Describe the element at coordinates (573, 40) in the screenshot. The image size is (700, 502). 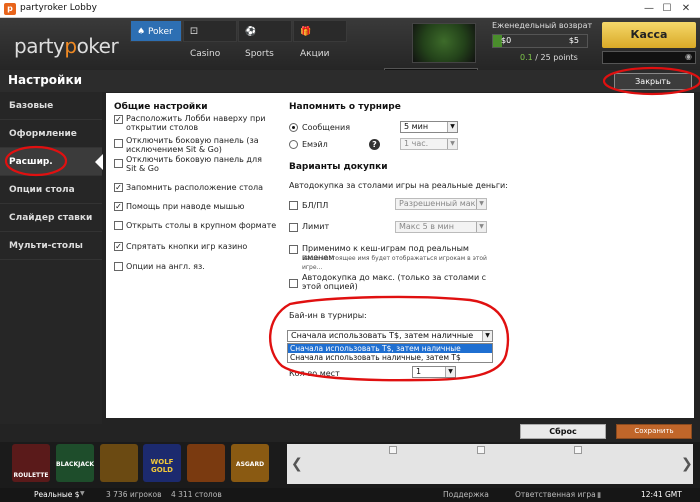
I see `cashback-max: $5` at that location.